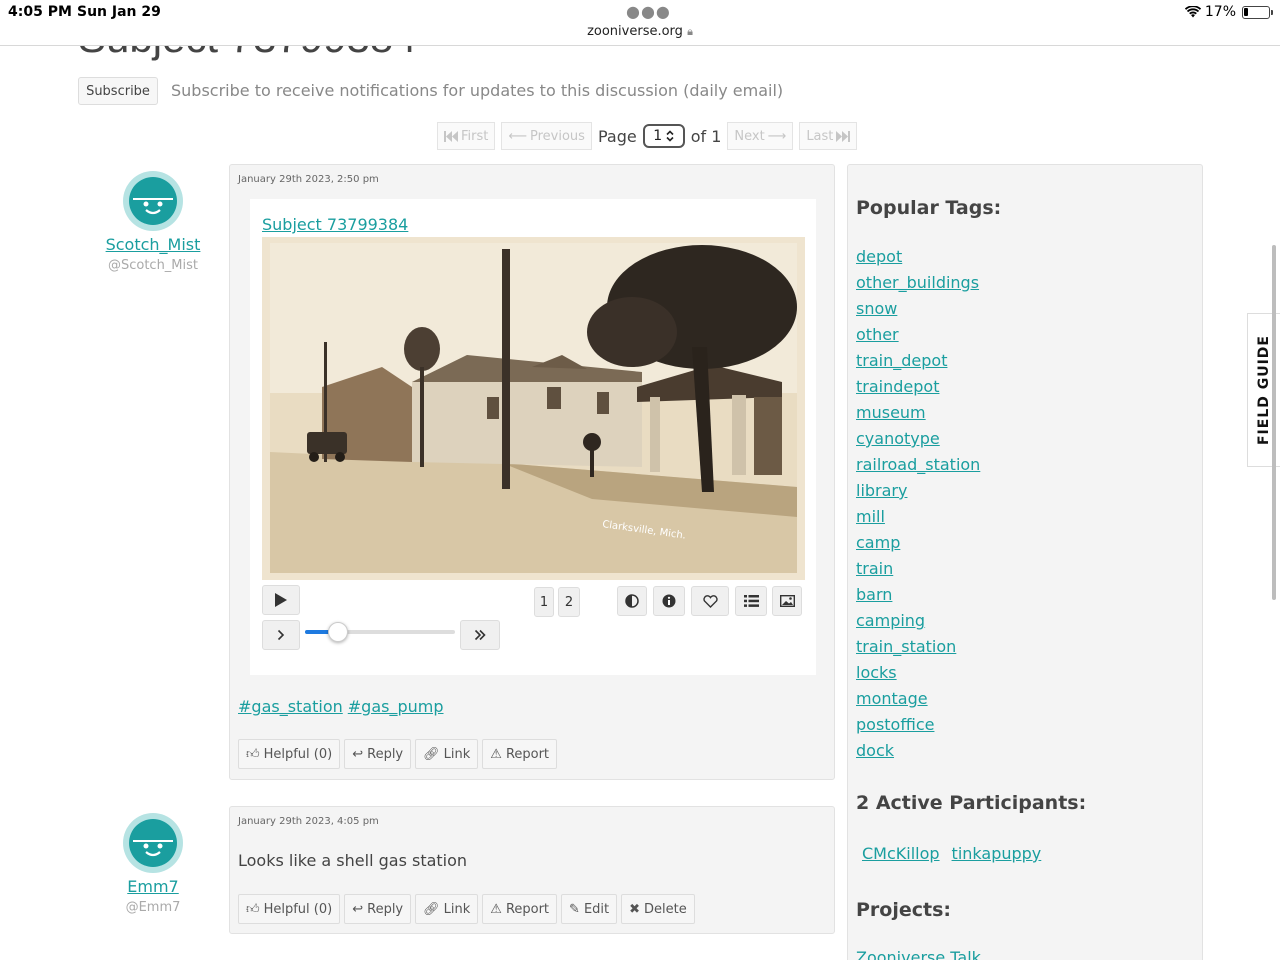 Image resolution: width=1280 pixels, height=960 pixels. I want to click on info-button, so click(669, 601).